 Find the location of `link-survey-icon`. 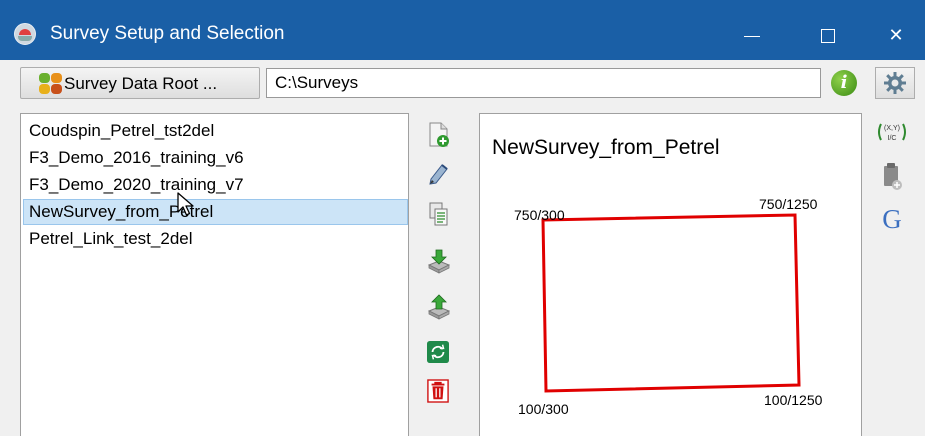

link-survey-icon is located at coordinates (438, 352).